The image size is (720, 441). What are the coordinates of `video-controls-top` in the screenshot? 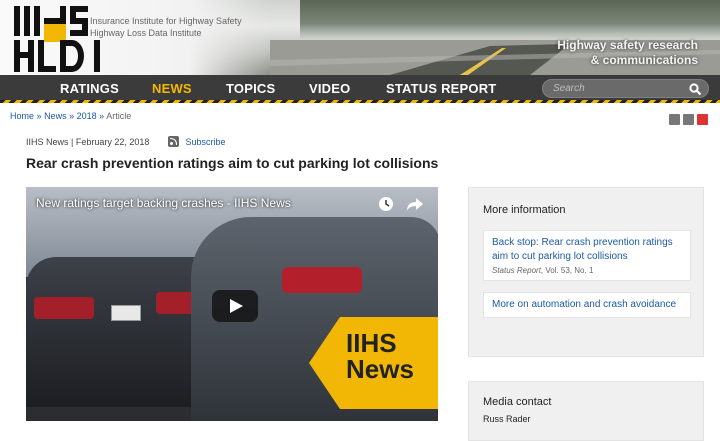 It's located at (401, 206).